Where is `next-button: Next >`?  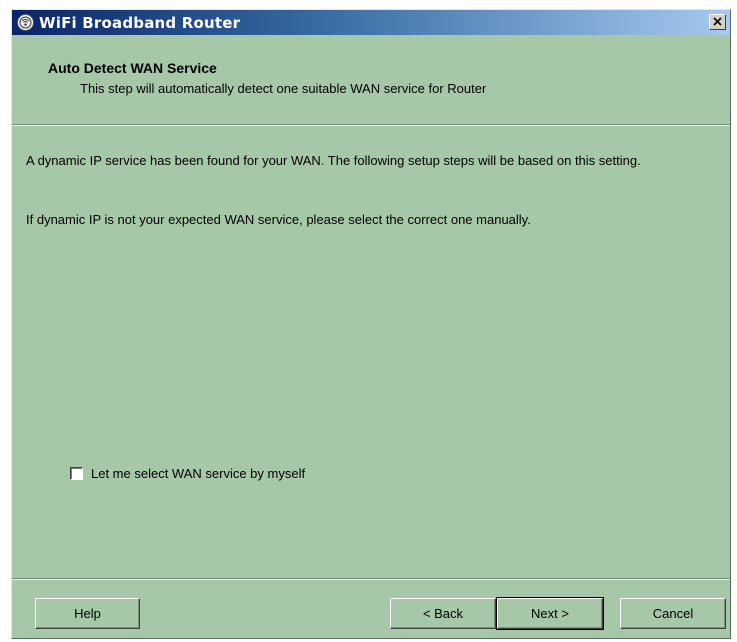
next-button: Next > is located at coordinates (550, 613).